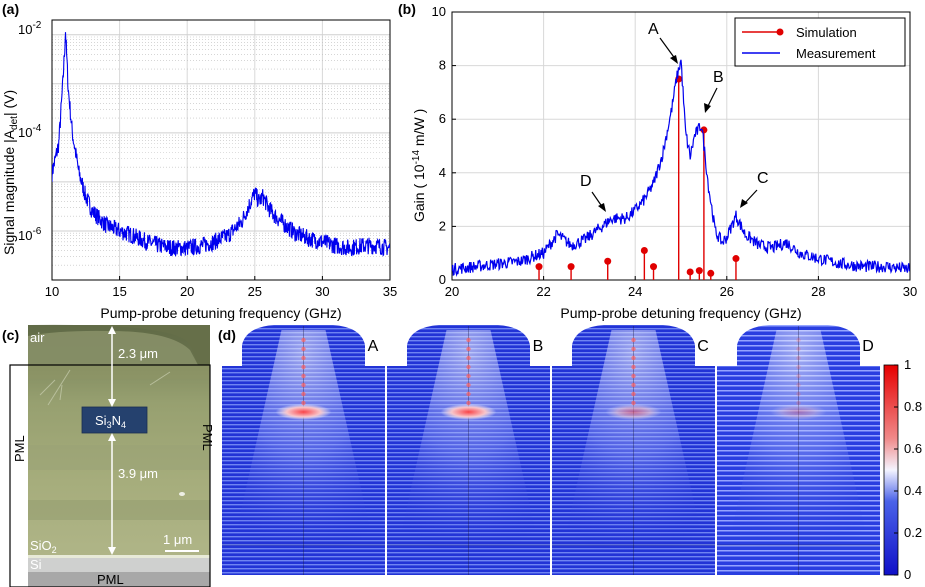  What do you see at coordinates (220, 313) in the screenshot?
I see `panel-a-x-axis-title: Pump-probe detuning frequency (GHz)` at bounding box center [220, 313].